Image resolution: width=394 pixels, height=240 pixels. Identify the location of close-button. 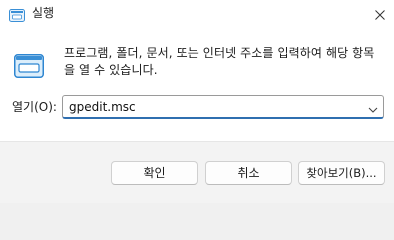
(380, 14).